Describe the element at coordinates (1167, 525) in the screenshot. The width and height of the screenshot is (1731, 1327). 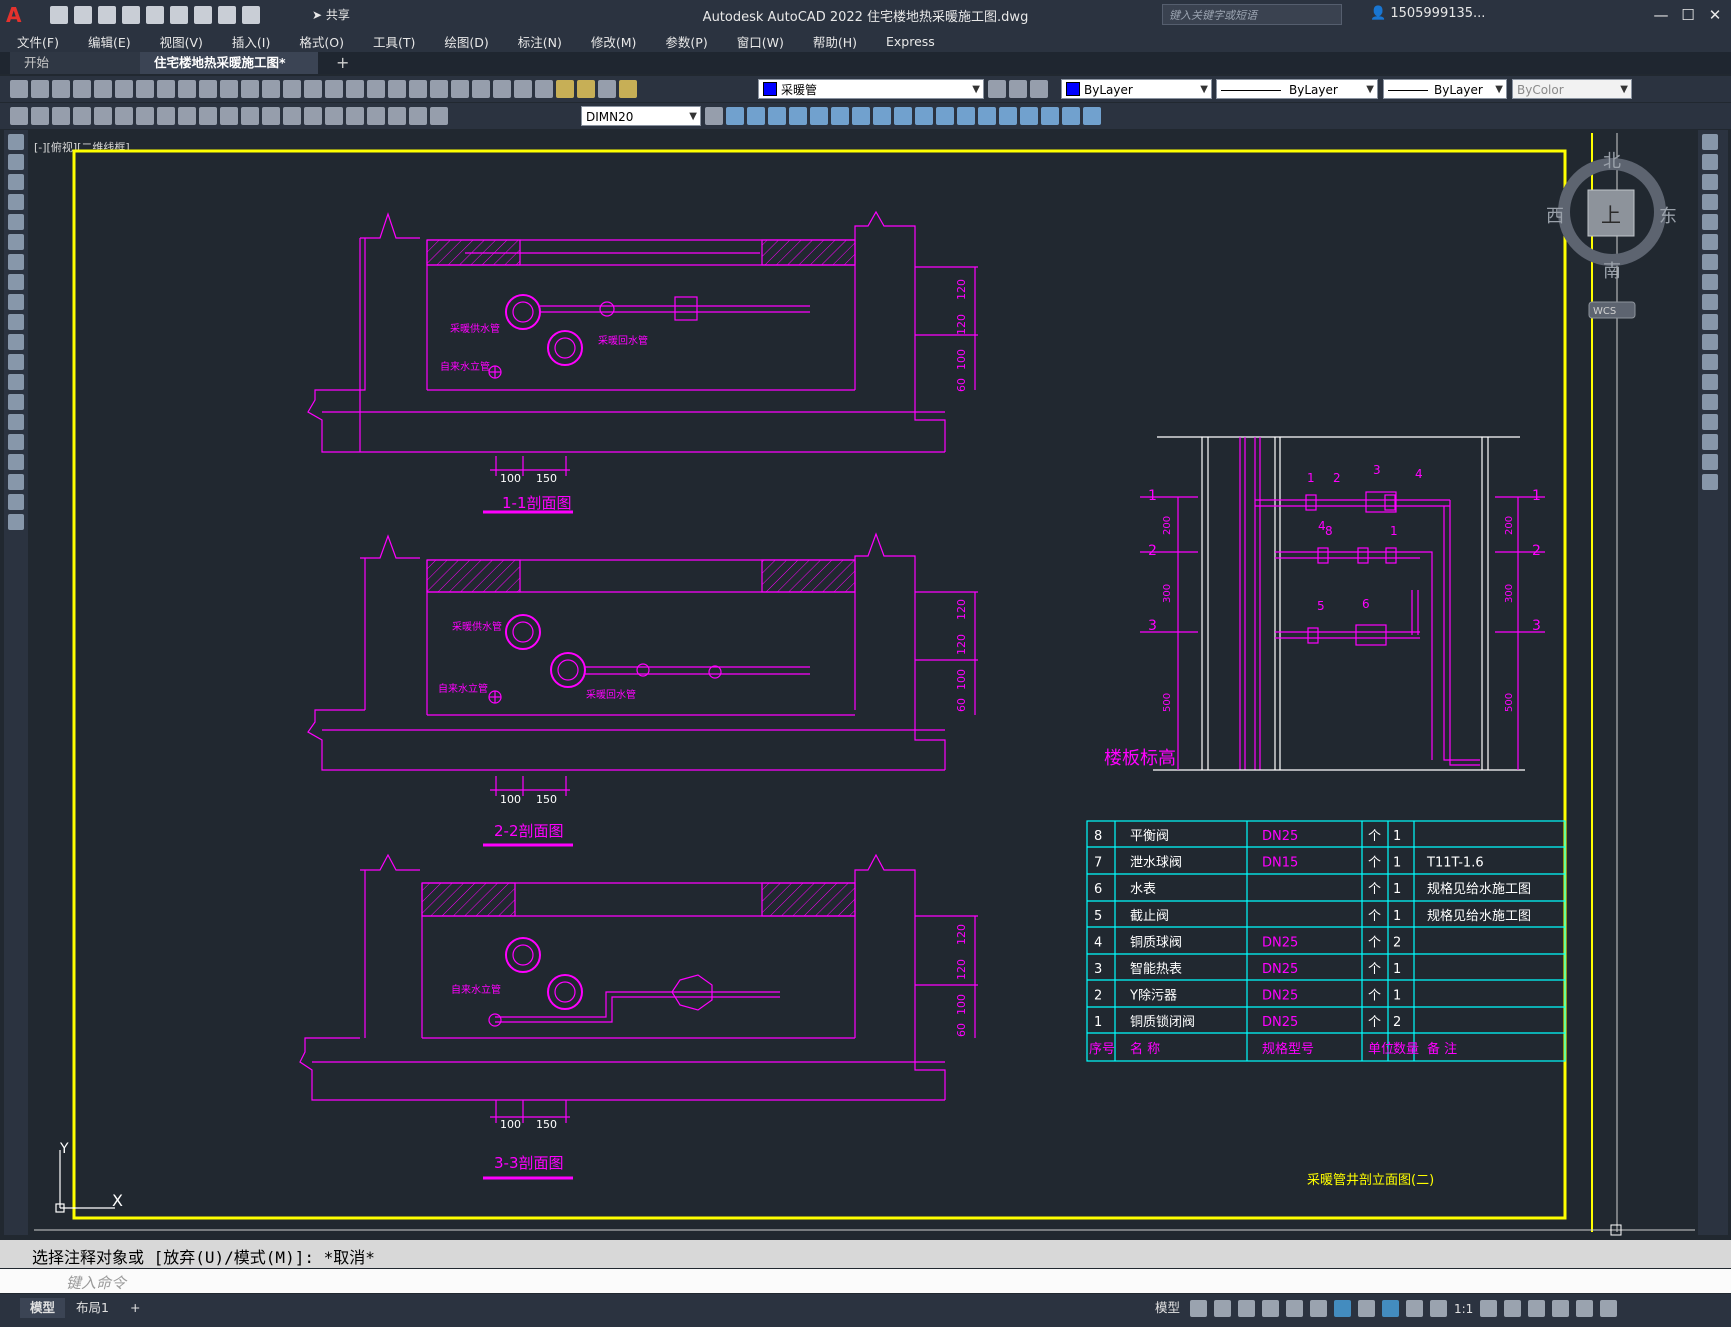
I see `elev-dim-left: 200` at that location.